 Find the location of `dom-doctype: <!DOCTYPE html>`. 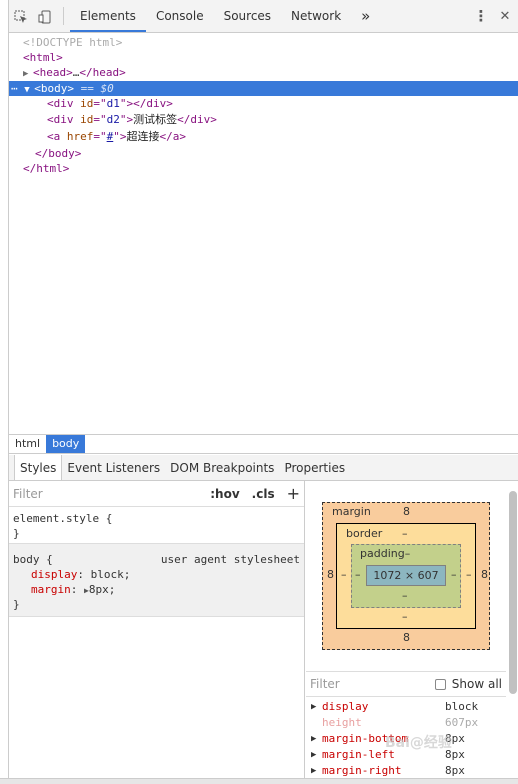

dom-doctype: <!DOCTYPE html> is located at coordinates (263, 42).